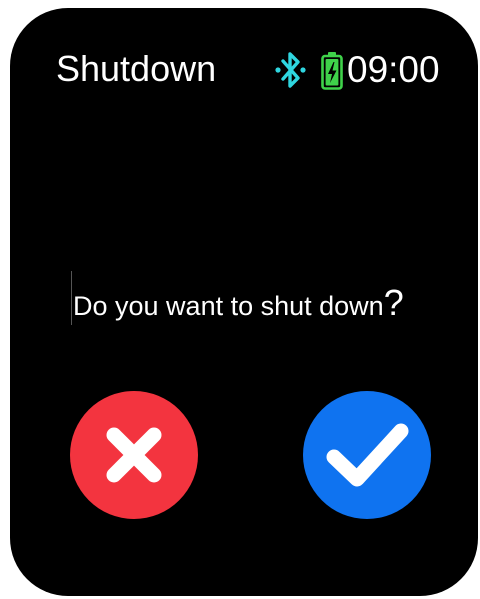 The image size is (480, 599). Describe the element at coordinates (393, 302) in the screenshot. I see `question-mark: ?` at that location.